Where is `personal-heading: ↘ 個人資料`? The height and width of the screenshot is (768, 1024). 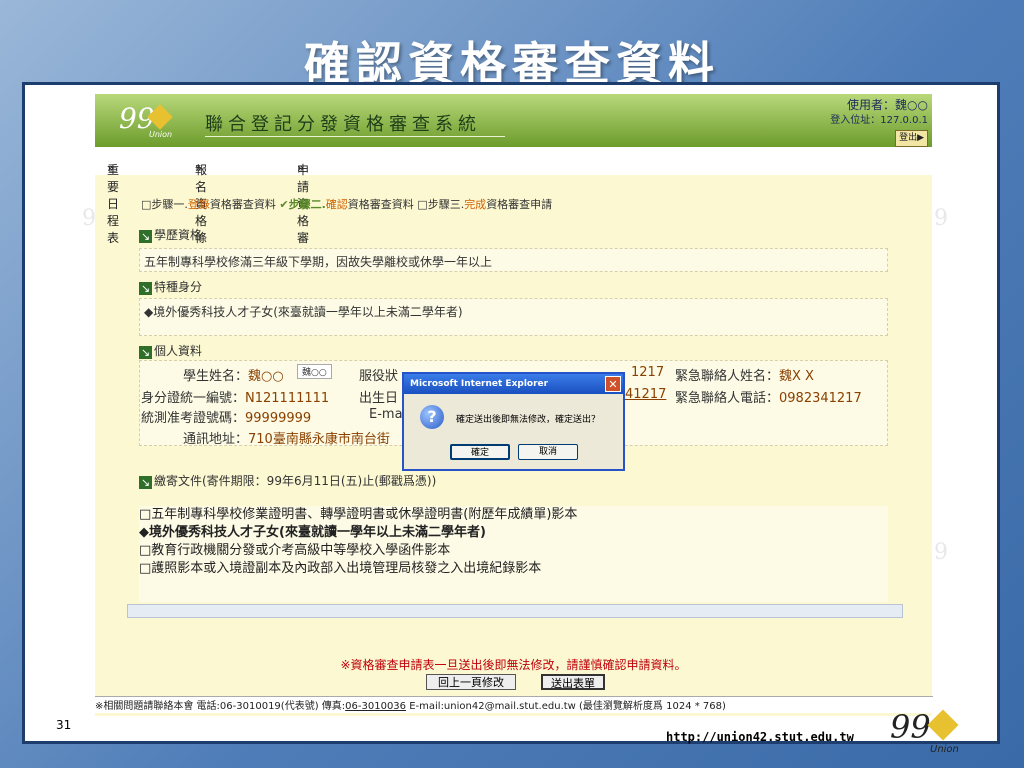
personal-heading: ↘ 個人資料 is located at coordinates (171, 351).